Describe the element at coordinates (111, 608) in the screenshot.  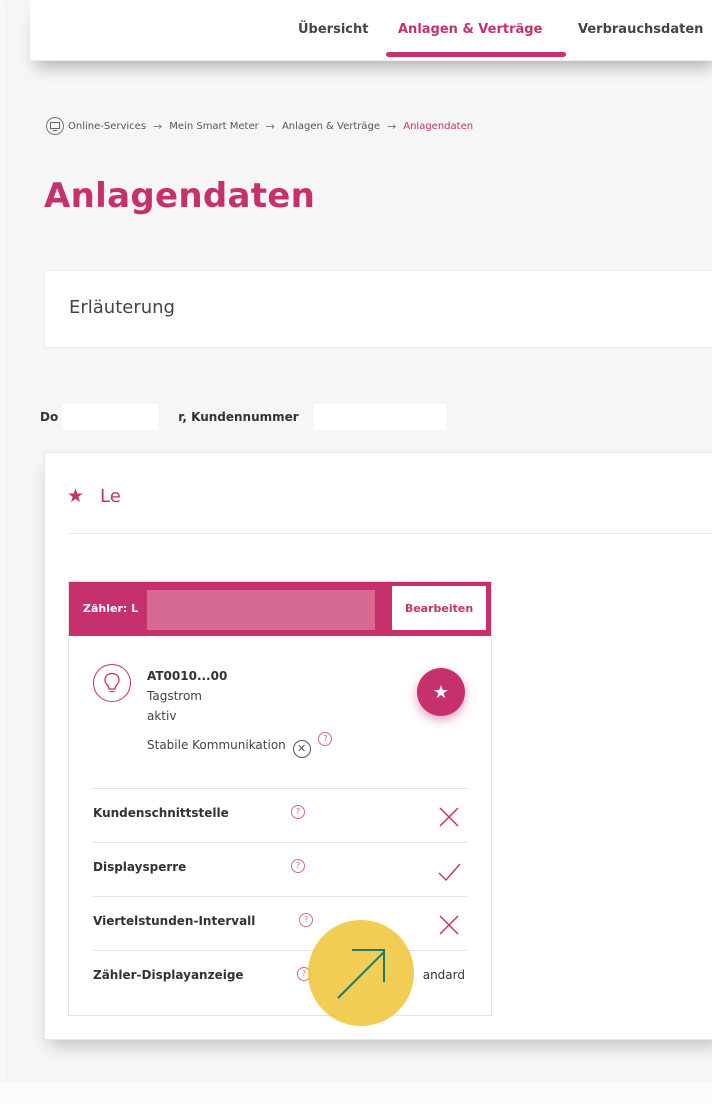
I see `meter-label: Zähler: L` at that location.